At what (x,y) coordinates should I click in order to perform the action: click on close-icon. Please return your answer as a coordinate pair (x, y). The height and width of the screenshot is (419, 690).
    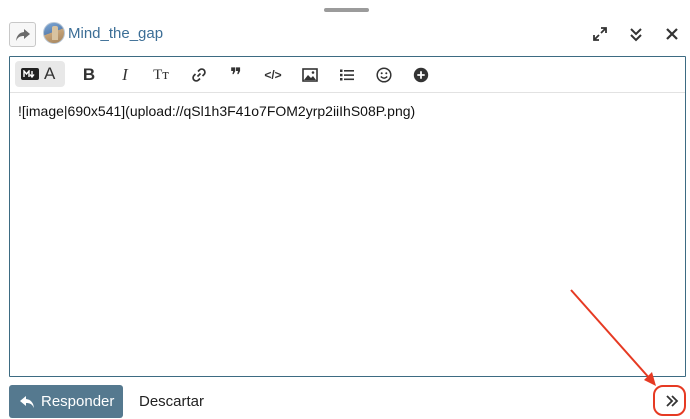
    Looking at the image, I should click on (672, 34).